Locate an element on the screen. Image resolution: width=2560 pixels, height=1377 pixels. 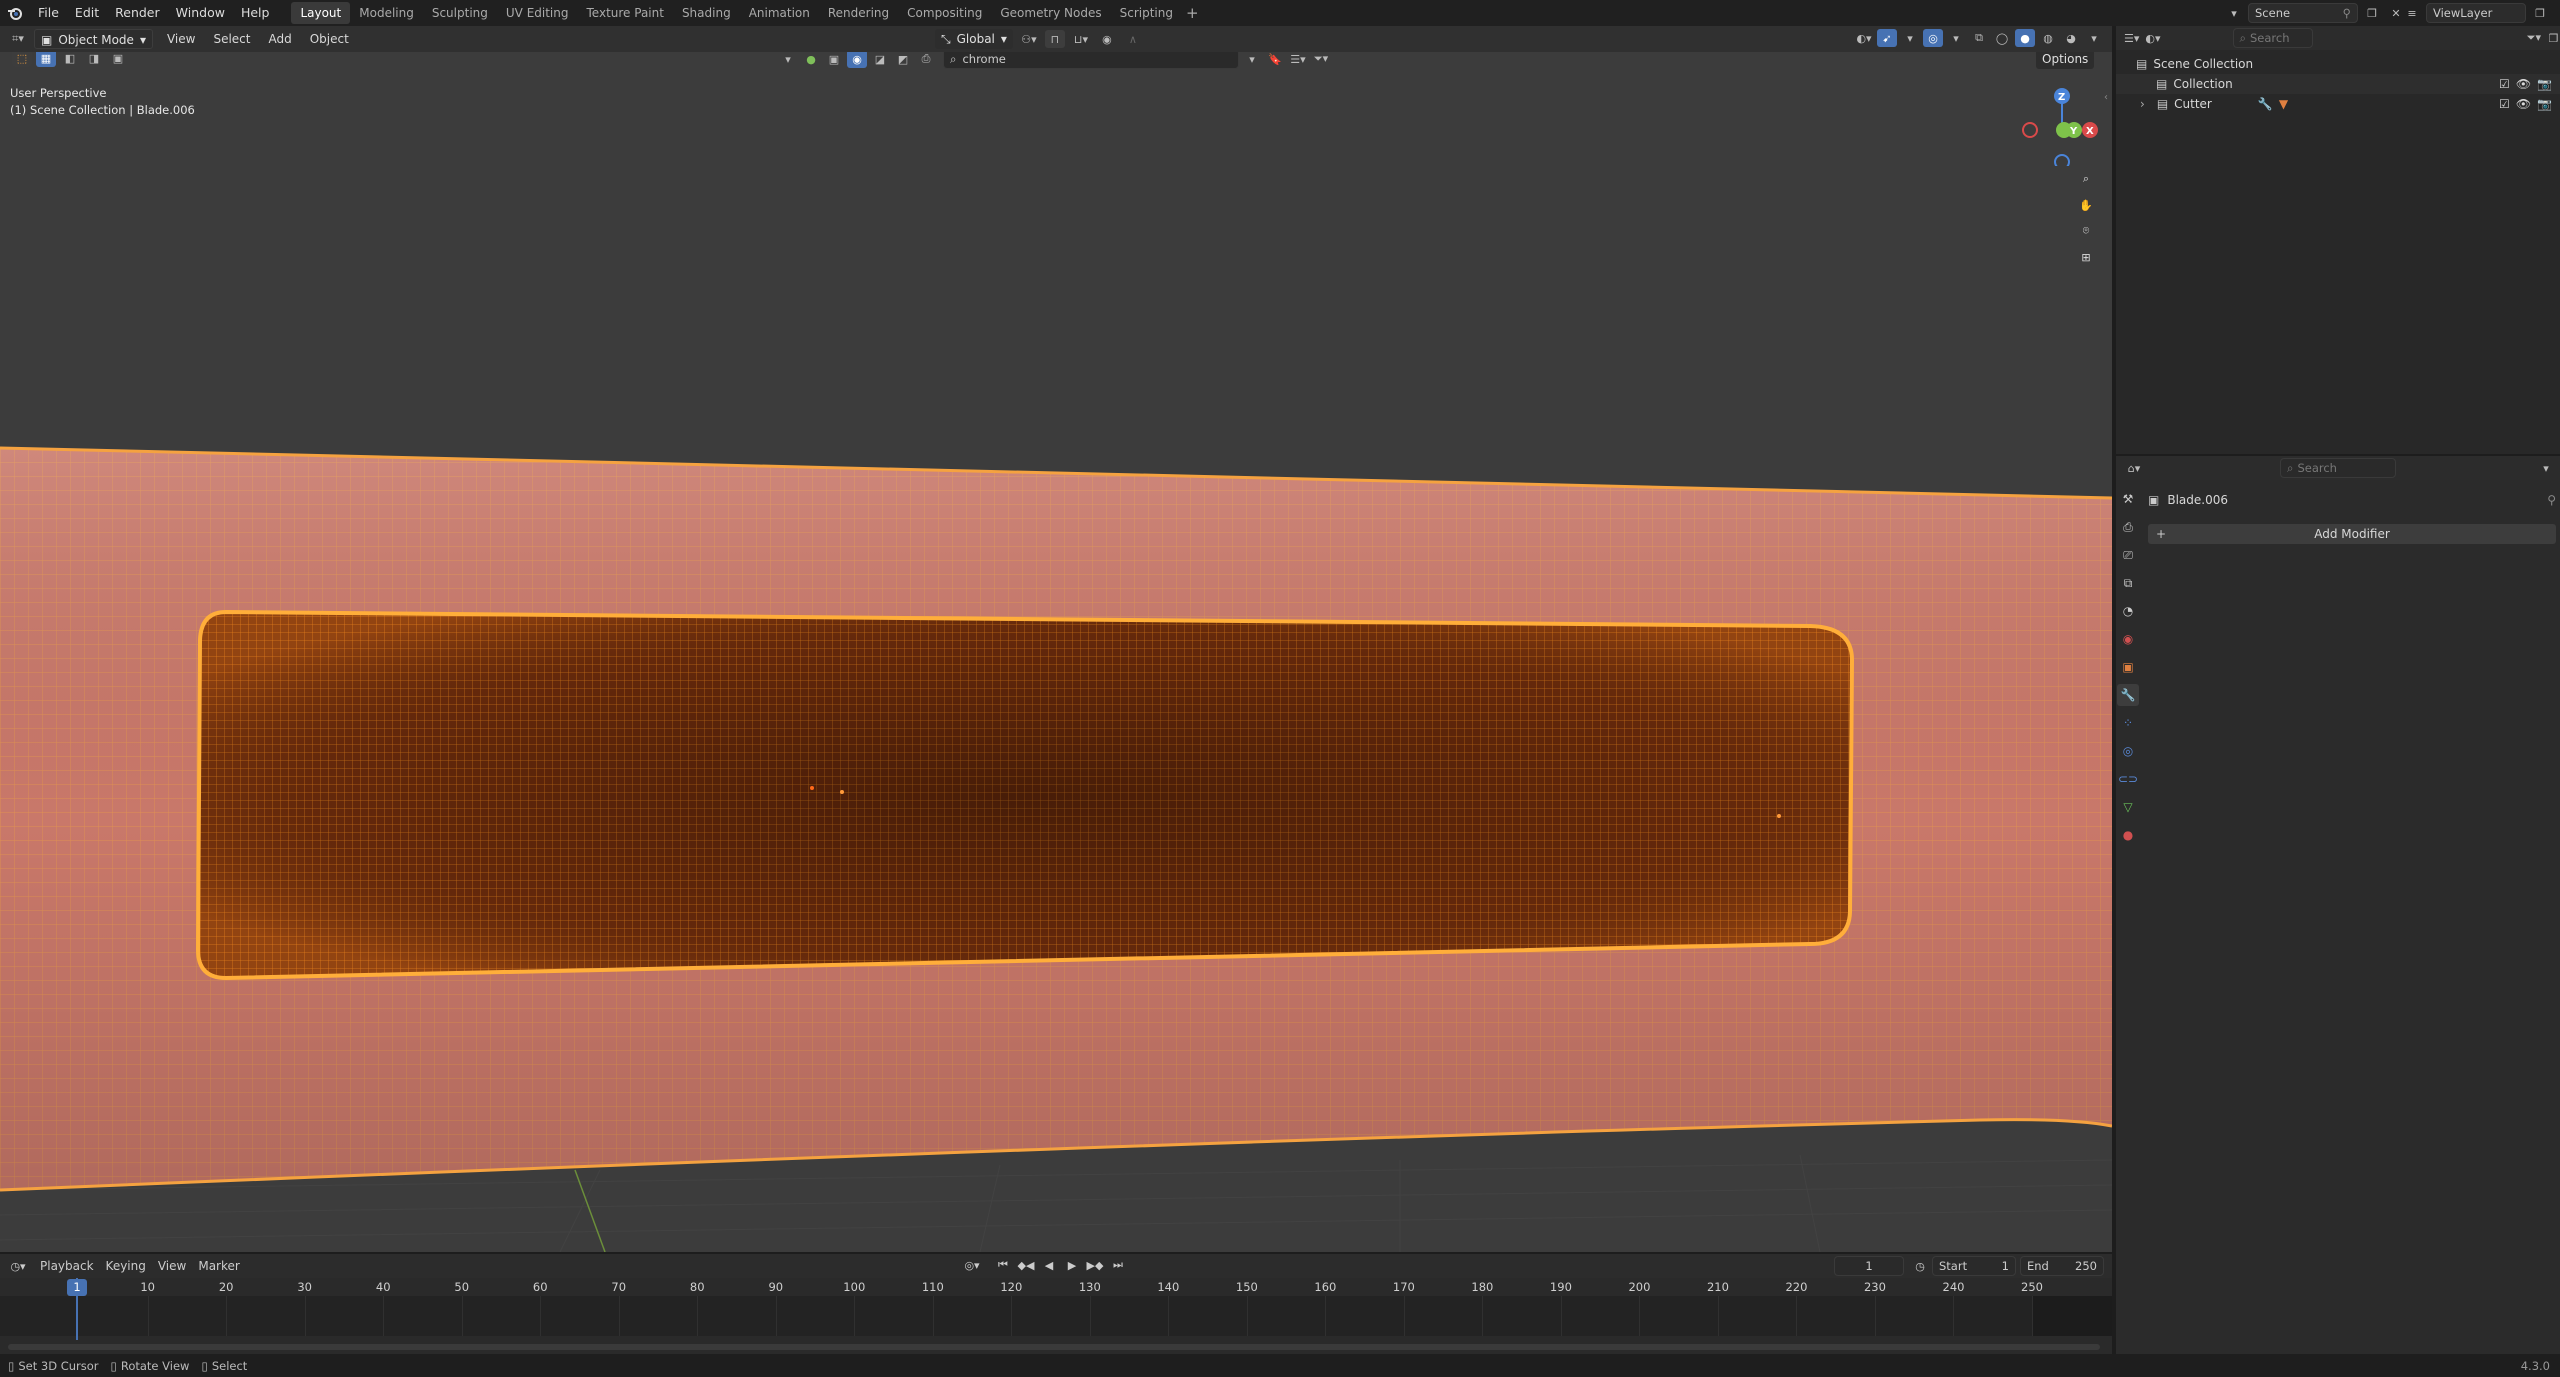
select-tool-icon: ⬚ is located at coordinates (22, 59).